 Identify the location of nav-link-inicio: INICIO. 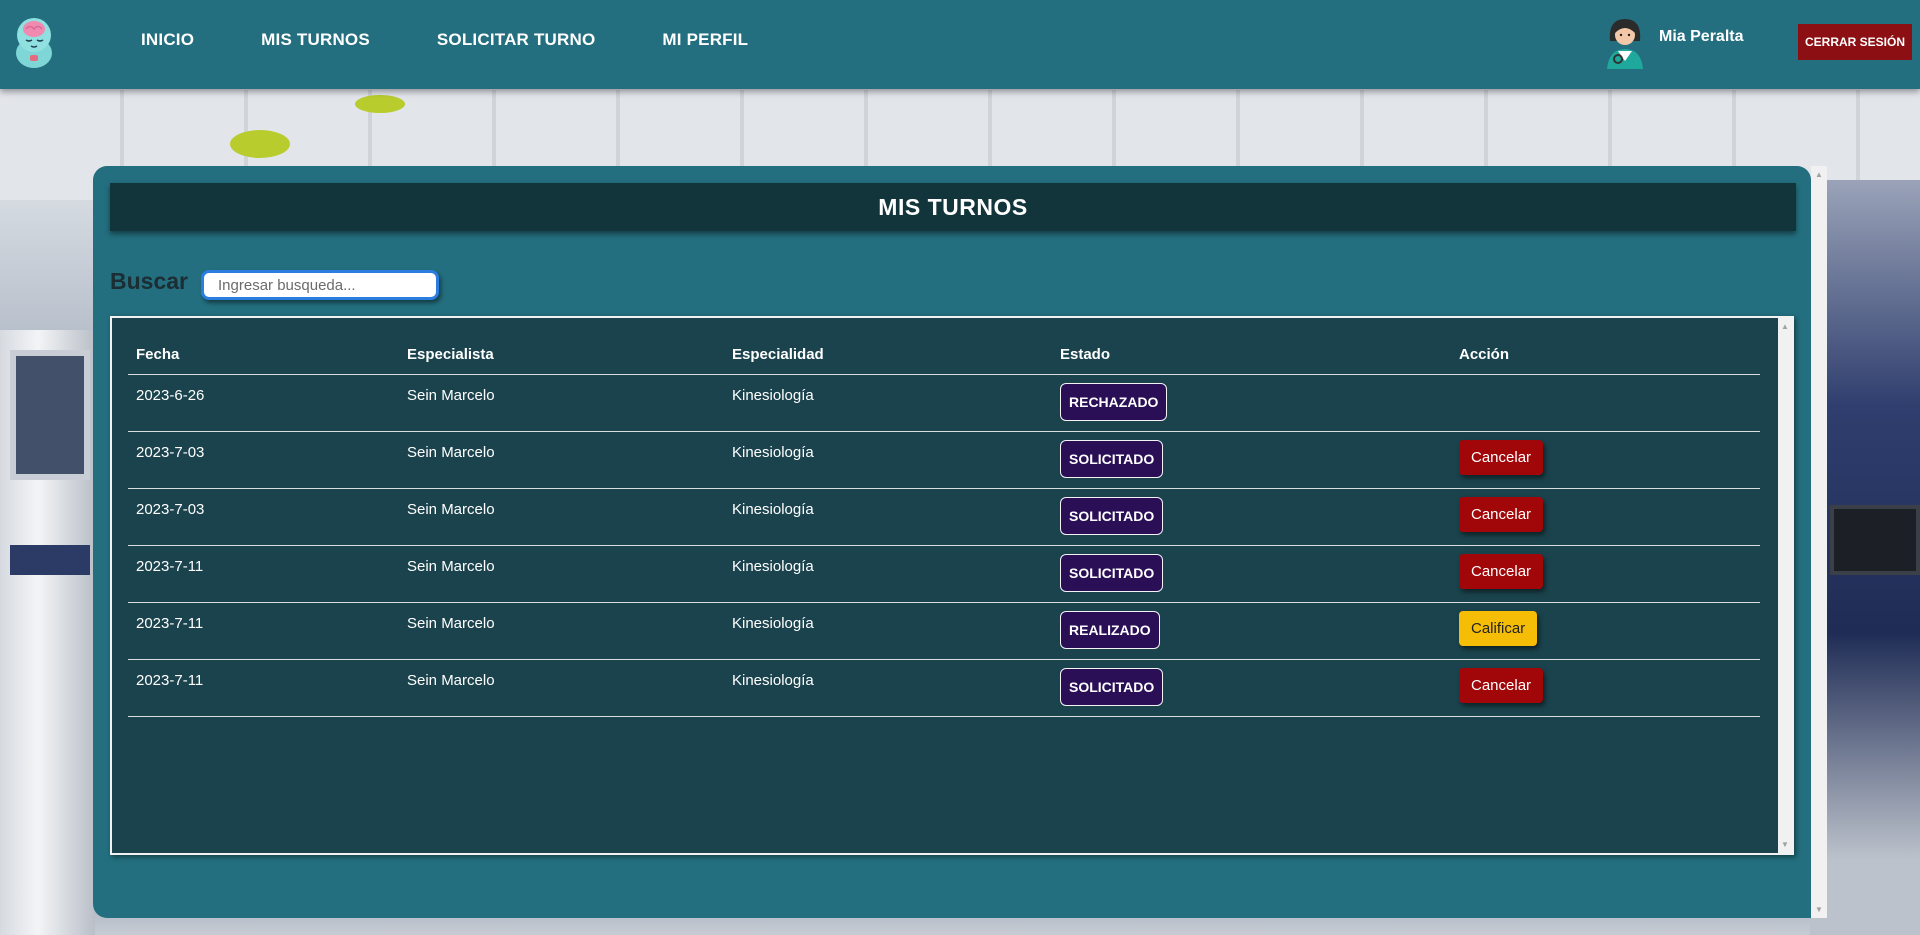
(167, 40).